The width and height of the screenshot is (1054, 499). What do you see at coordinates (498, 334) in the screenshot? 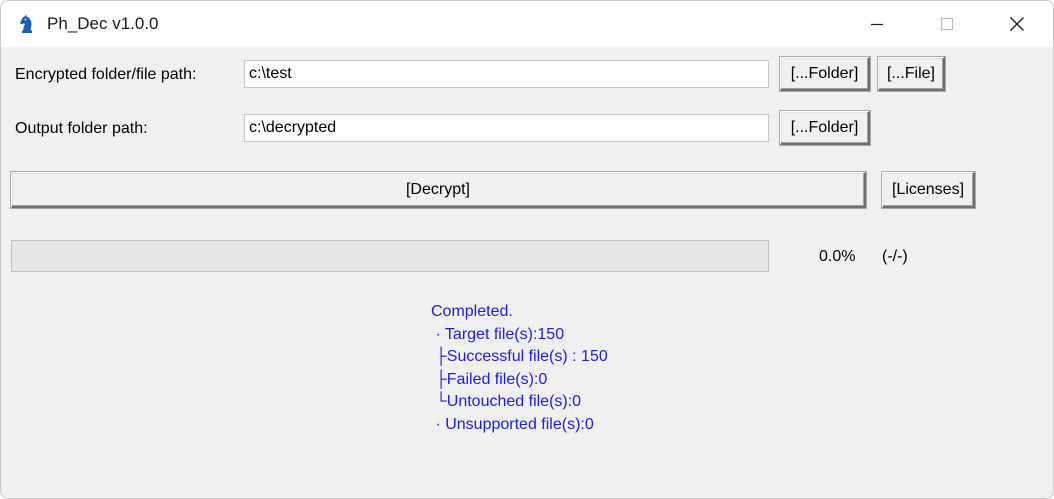
I see `status-line-target: · Target file(s):150` at bounding box center [498, 334].